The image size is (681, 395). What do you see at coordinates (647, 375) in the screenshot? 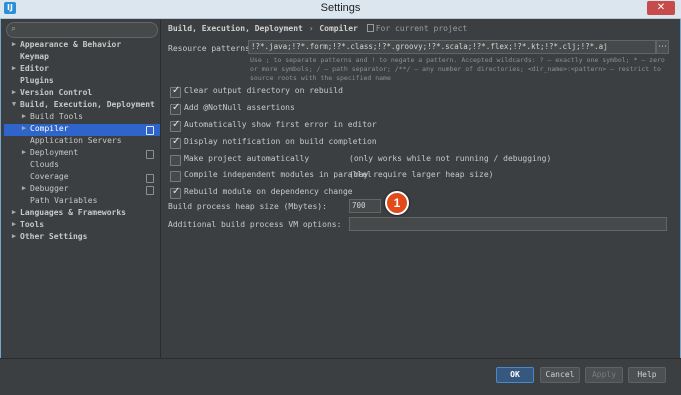
I see `help-button: Help` at bounding box center [647, 375].